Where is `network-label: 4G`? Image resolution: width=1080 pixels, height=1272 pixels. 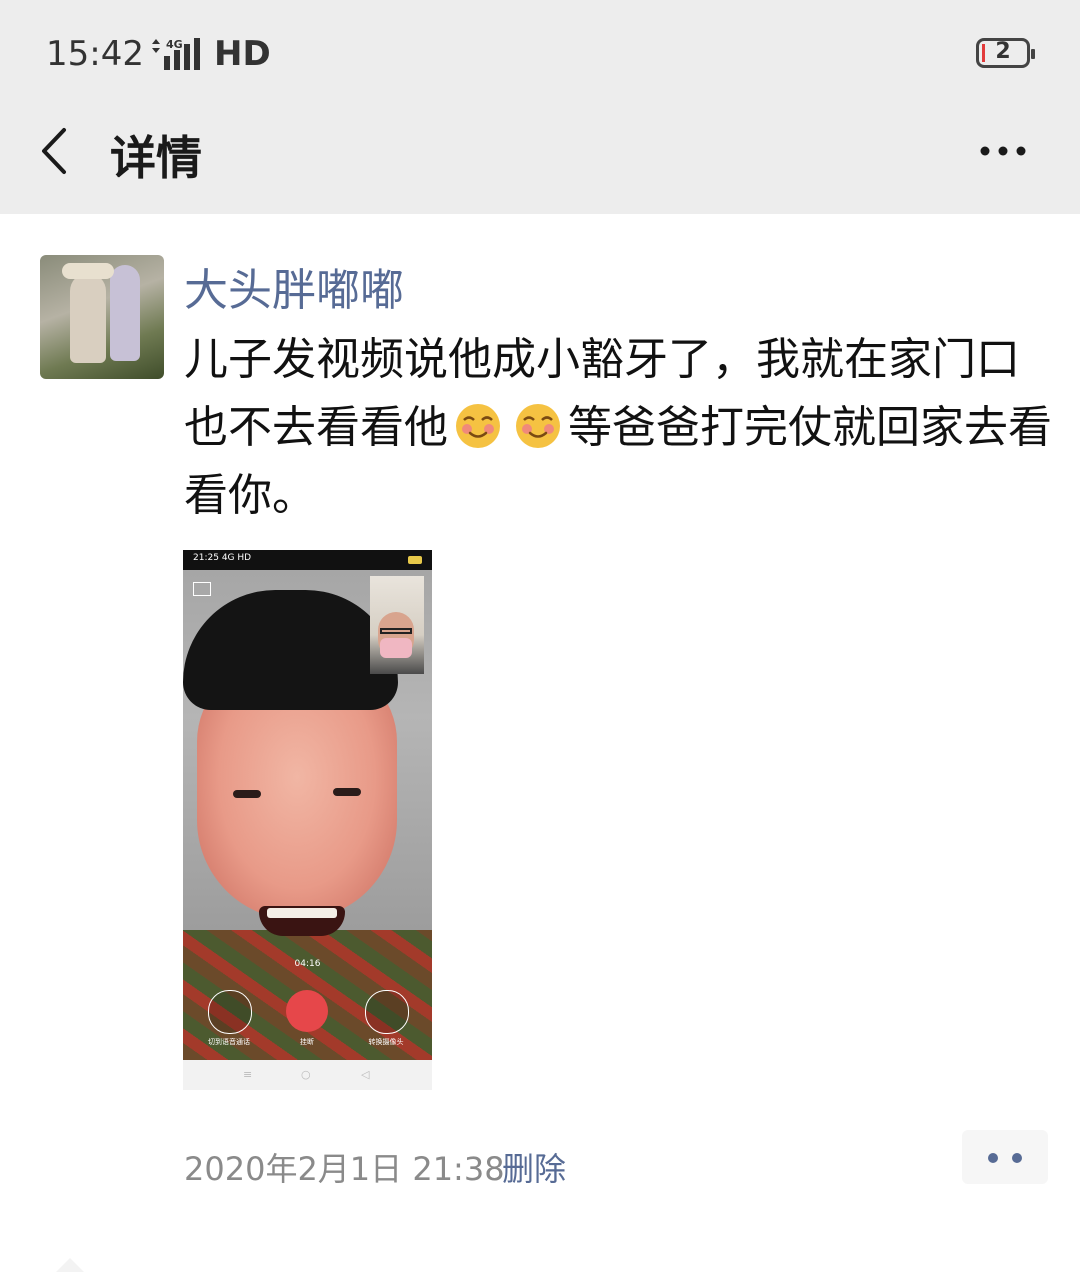 network-label: 4G is located at coordinates (174, 44).